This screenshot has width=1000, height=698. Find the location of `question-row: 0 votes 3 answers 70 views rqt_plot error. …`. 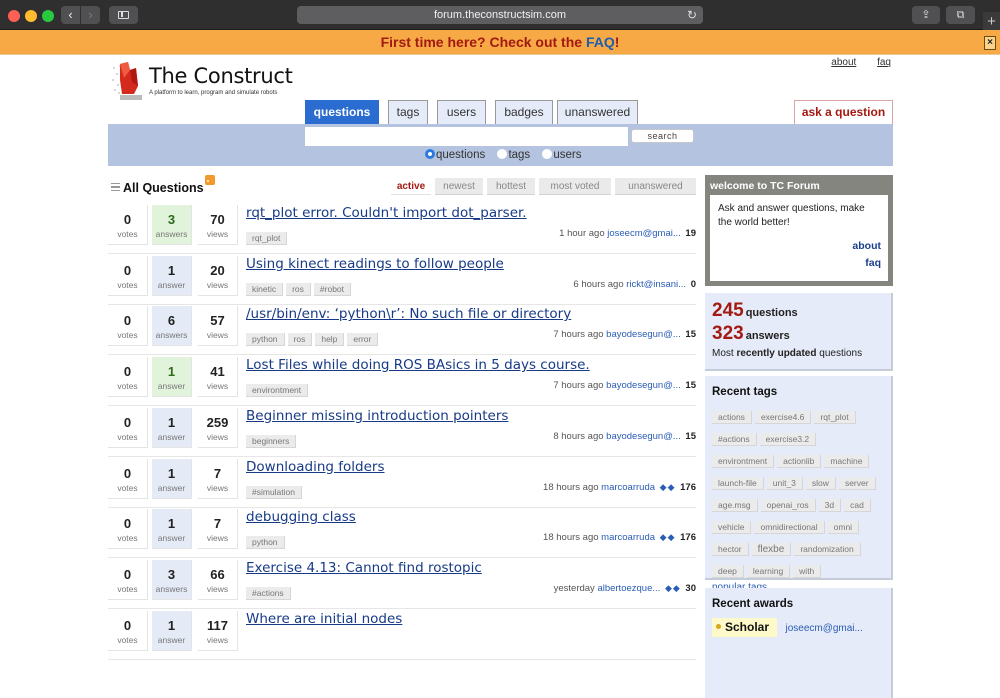

question-row: 0 votes 3 answers 70 views rqt_plot error. … is located at coordinates (402, 228).